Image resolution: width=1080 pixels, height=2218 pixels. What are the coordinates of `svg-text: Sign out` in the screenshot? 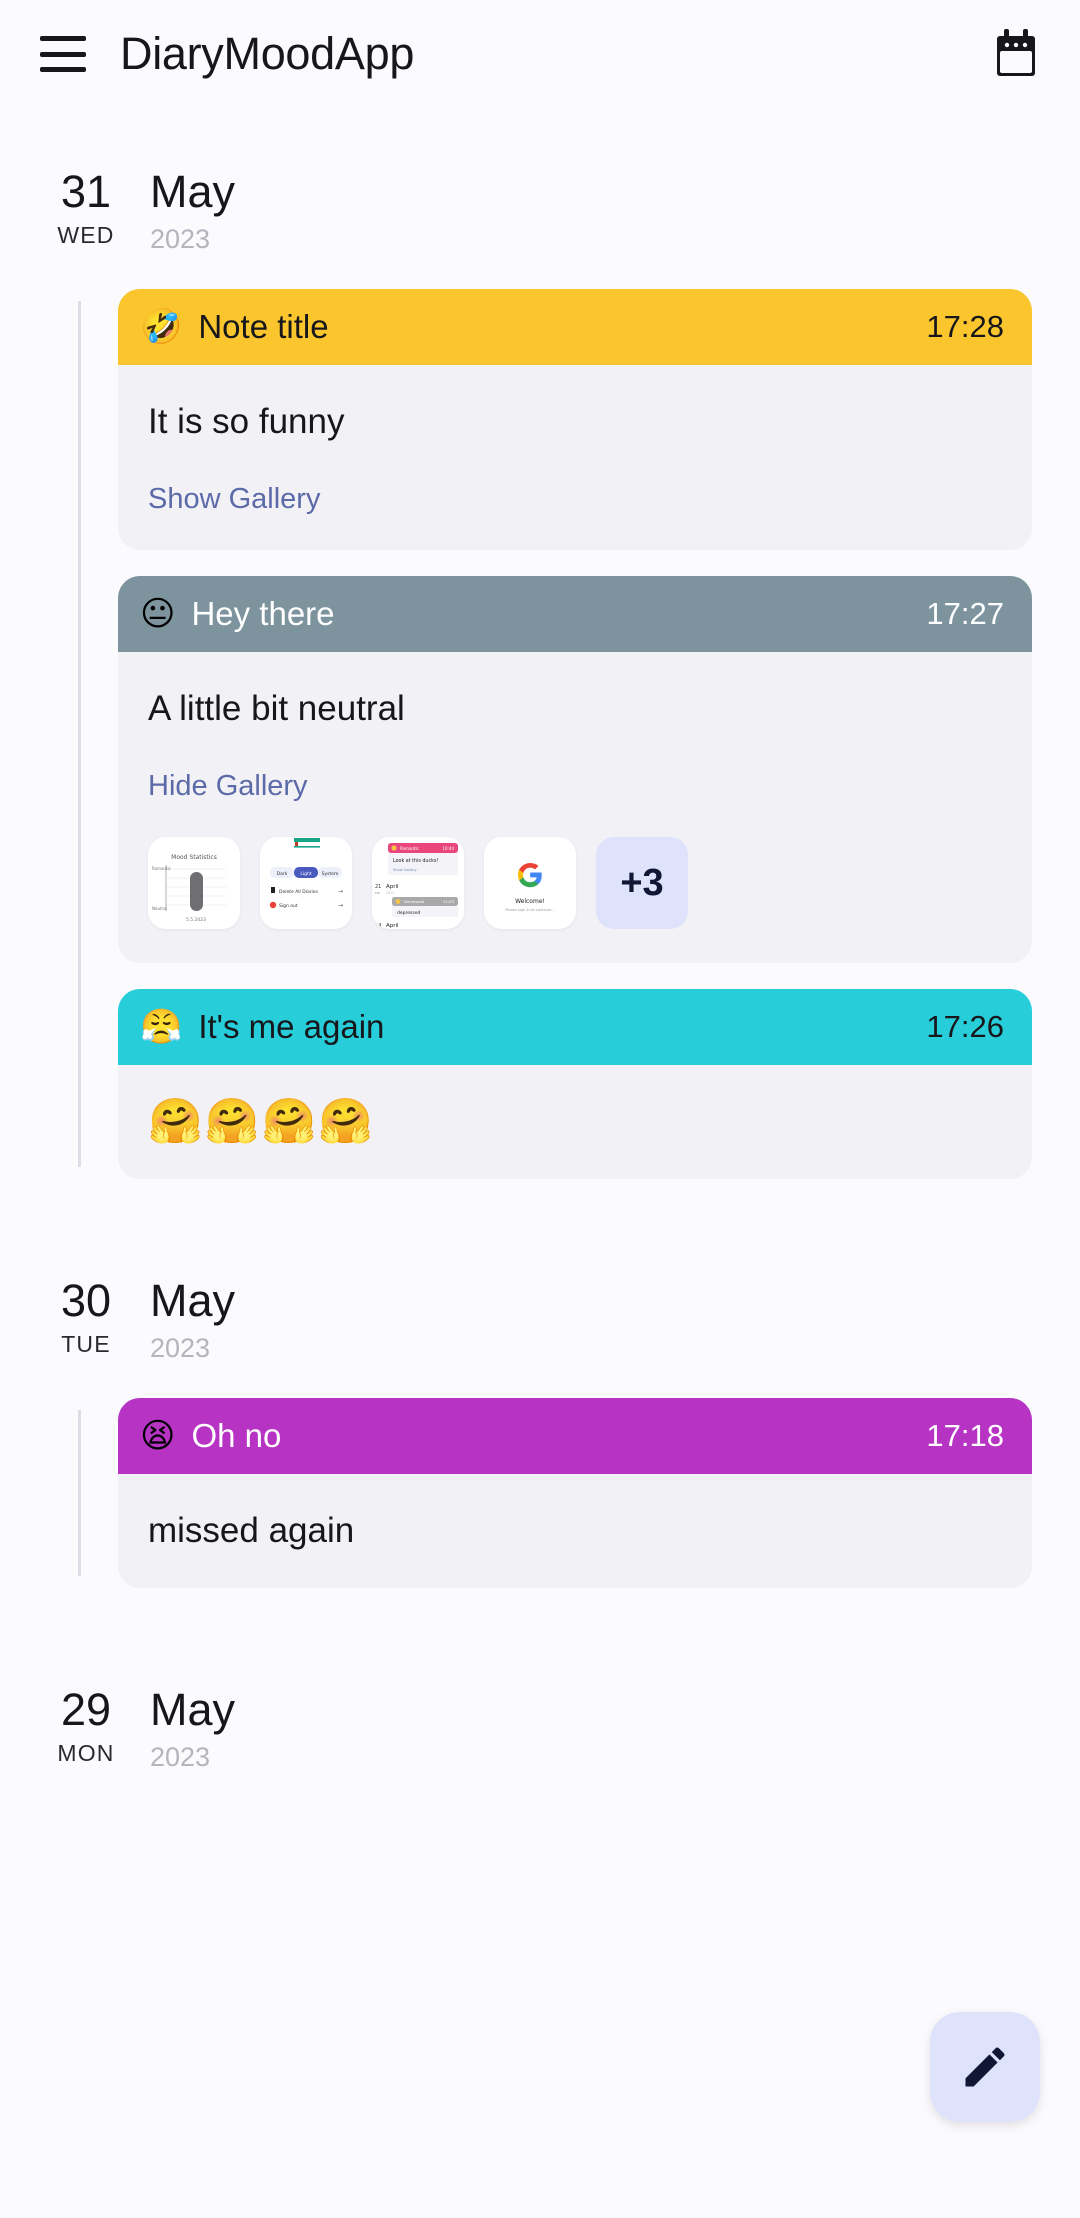 It's located at (288, 906).